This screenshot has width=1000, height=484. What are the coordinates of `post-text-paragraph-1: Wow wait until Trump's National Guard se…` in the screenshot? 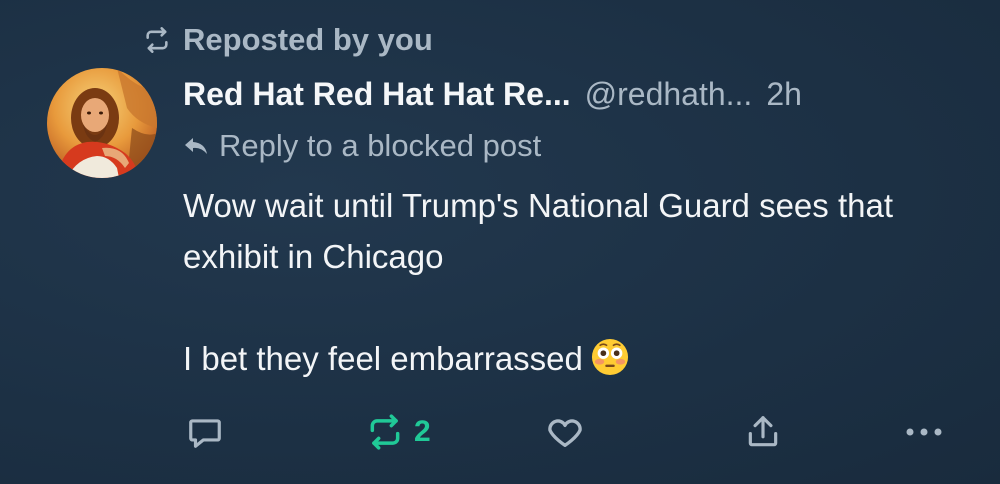 It's located at (538, 231).